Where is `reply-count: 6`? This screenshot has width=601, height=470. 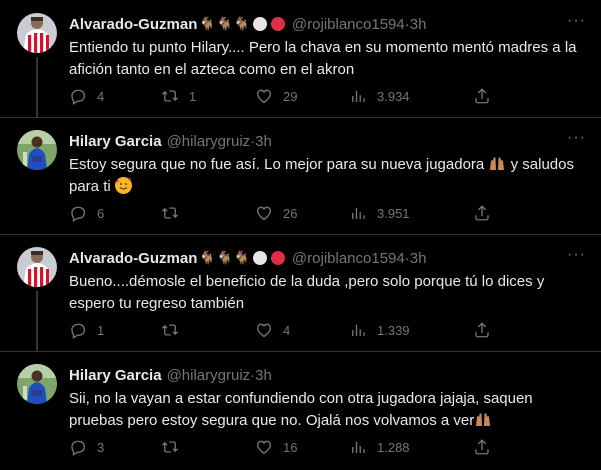
reply-count: 6 is located at coordinates (101, 213).